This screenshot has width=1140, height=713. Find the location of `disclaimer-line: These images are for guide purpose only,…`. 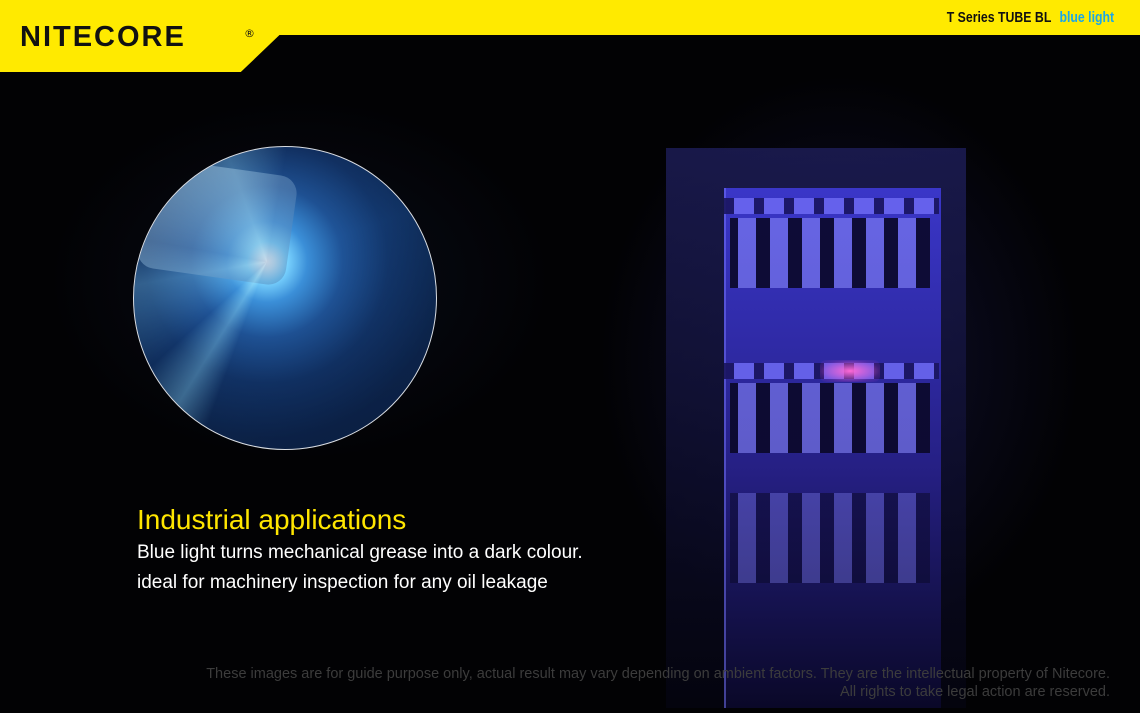

disclaimer-line: These images are for guide purpose only,… is located at coordinates (658, 674).